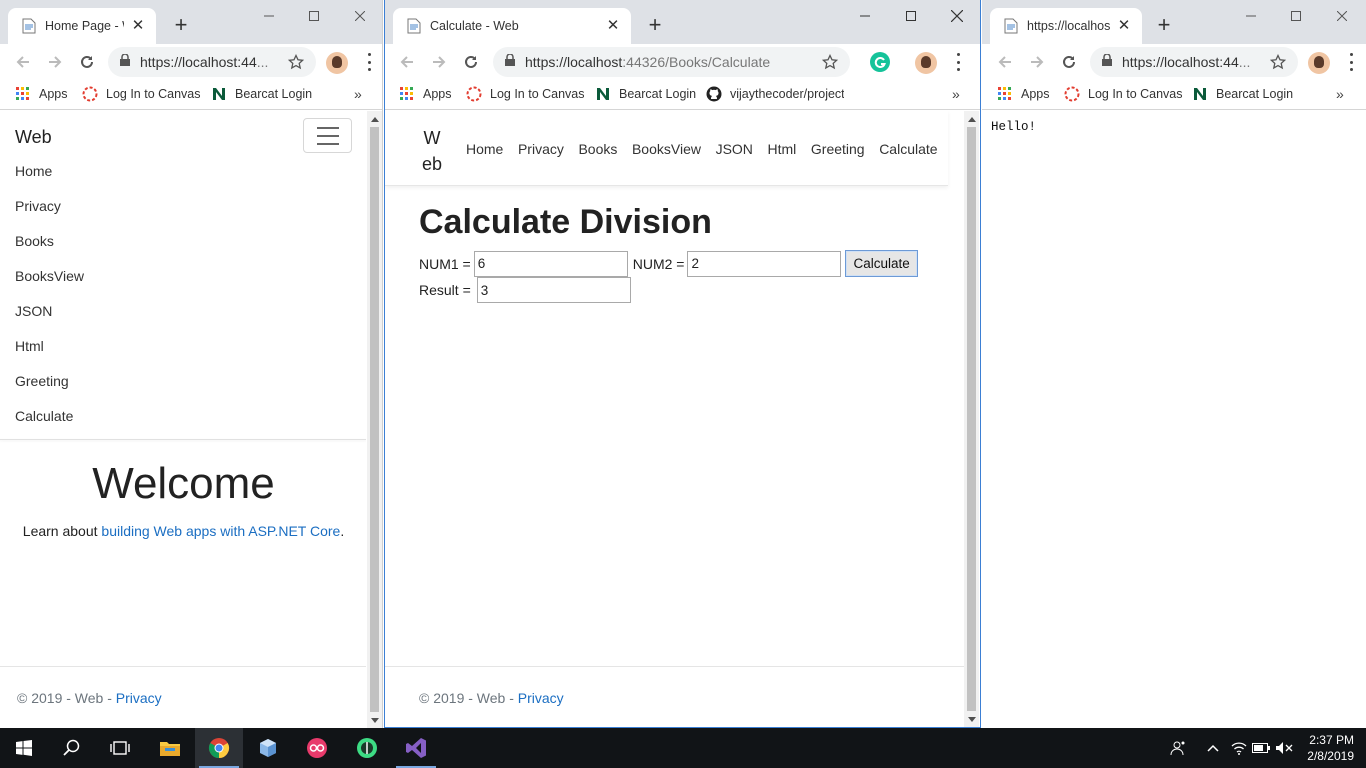 Image resolution: width=1366 pixels, height=768 pixels. Describe the element at coordinates (1178, 748) in the screenshot. I see `people-icon` at that location.